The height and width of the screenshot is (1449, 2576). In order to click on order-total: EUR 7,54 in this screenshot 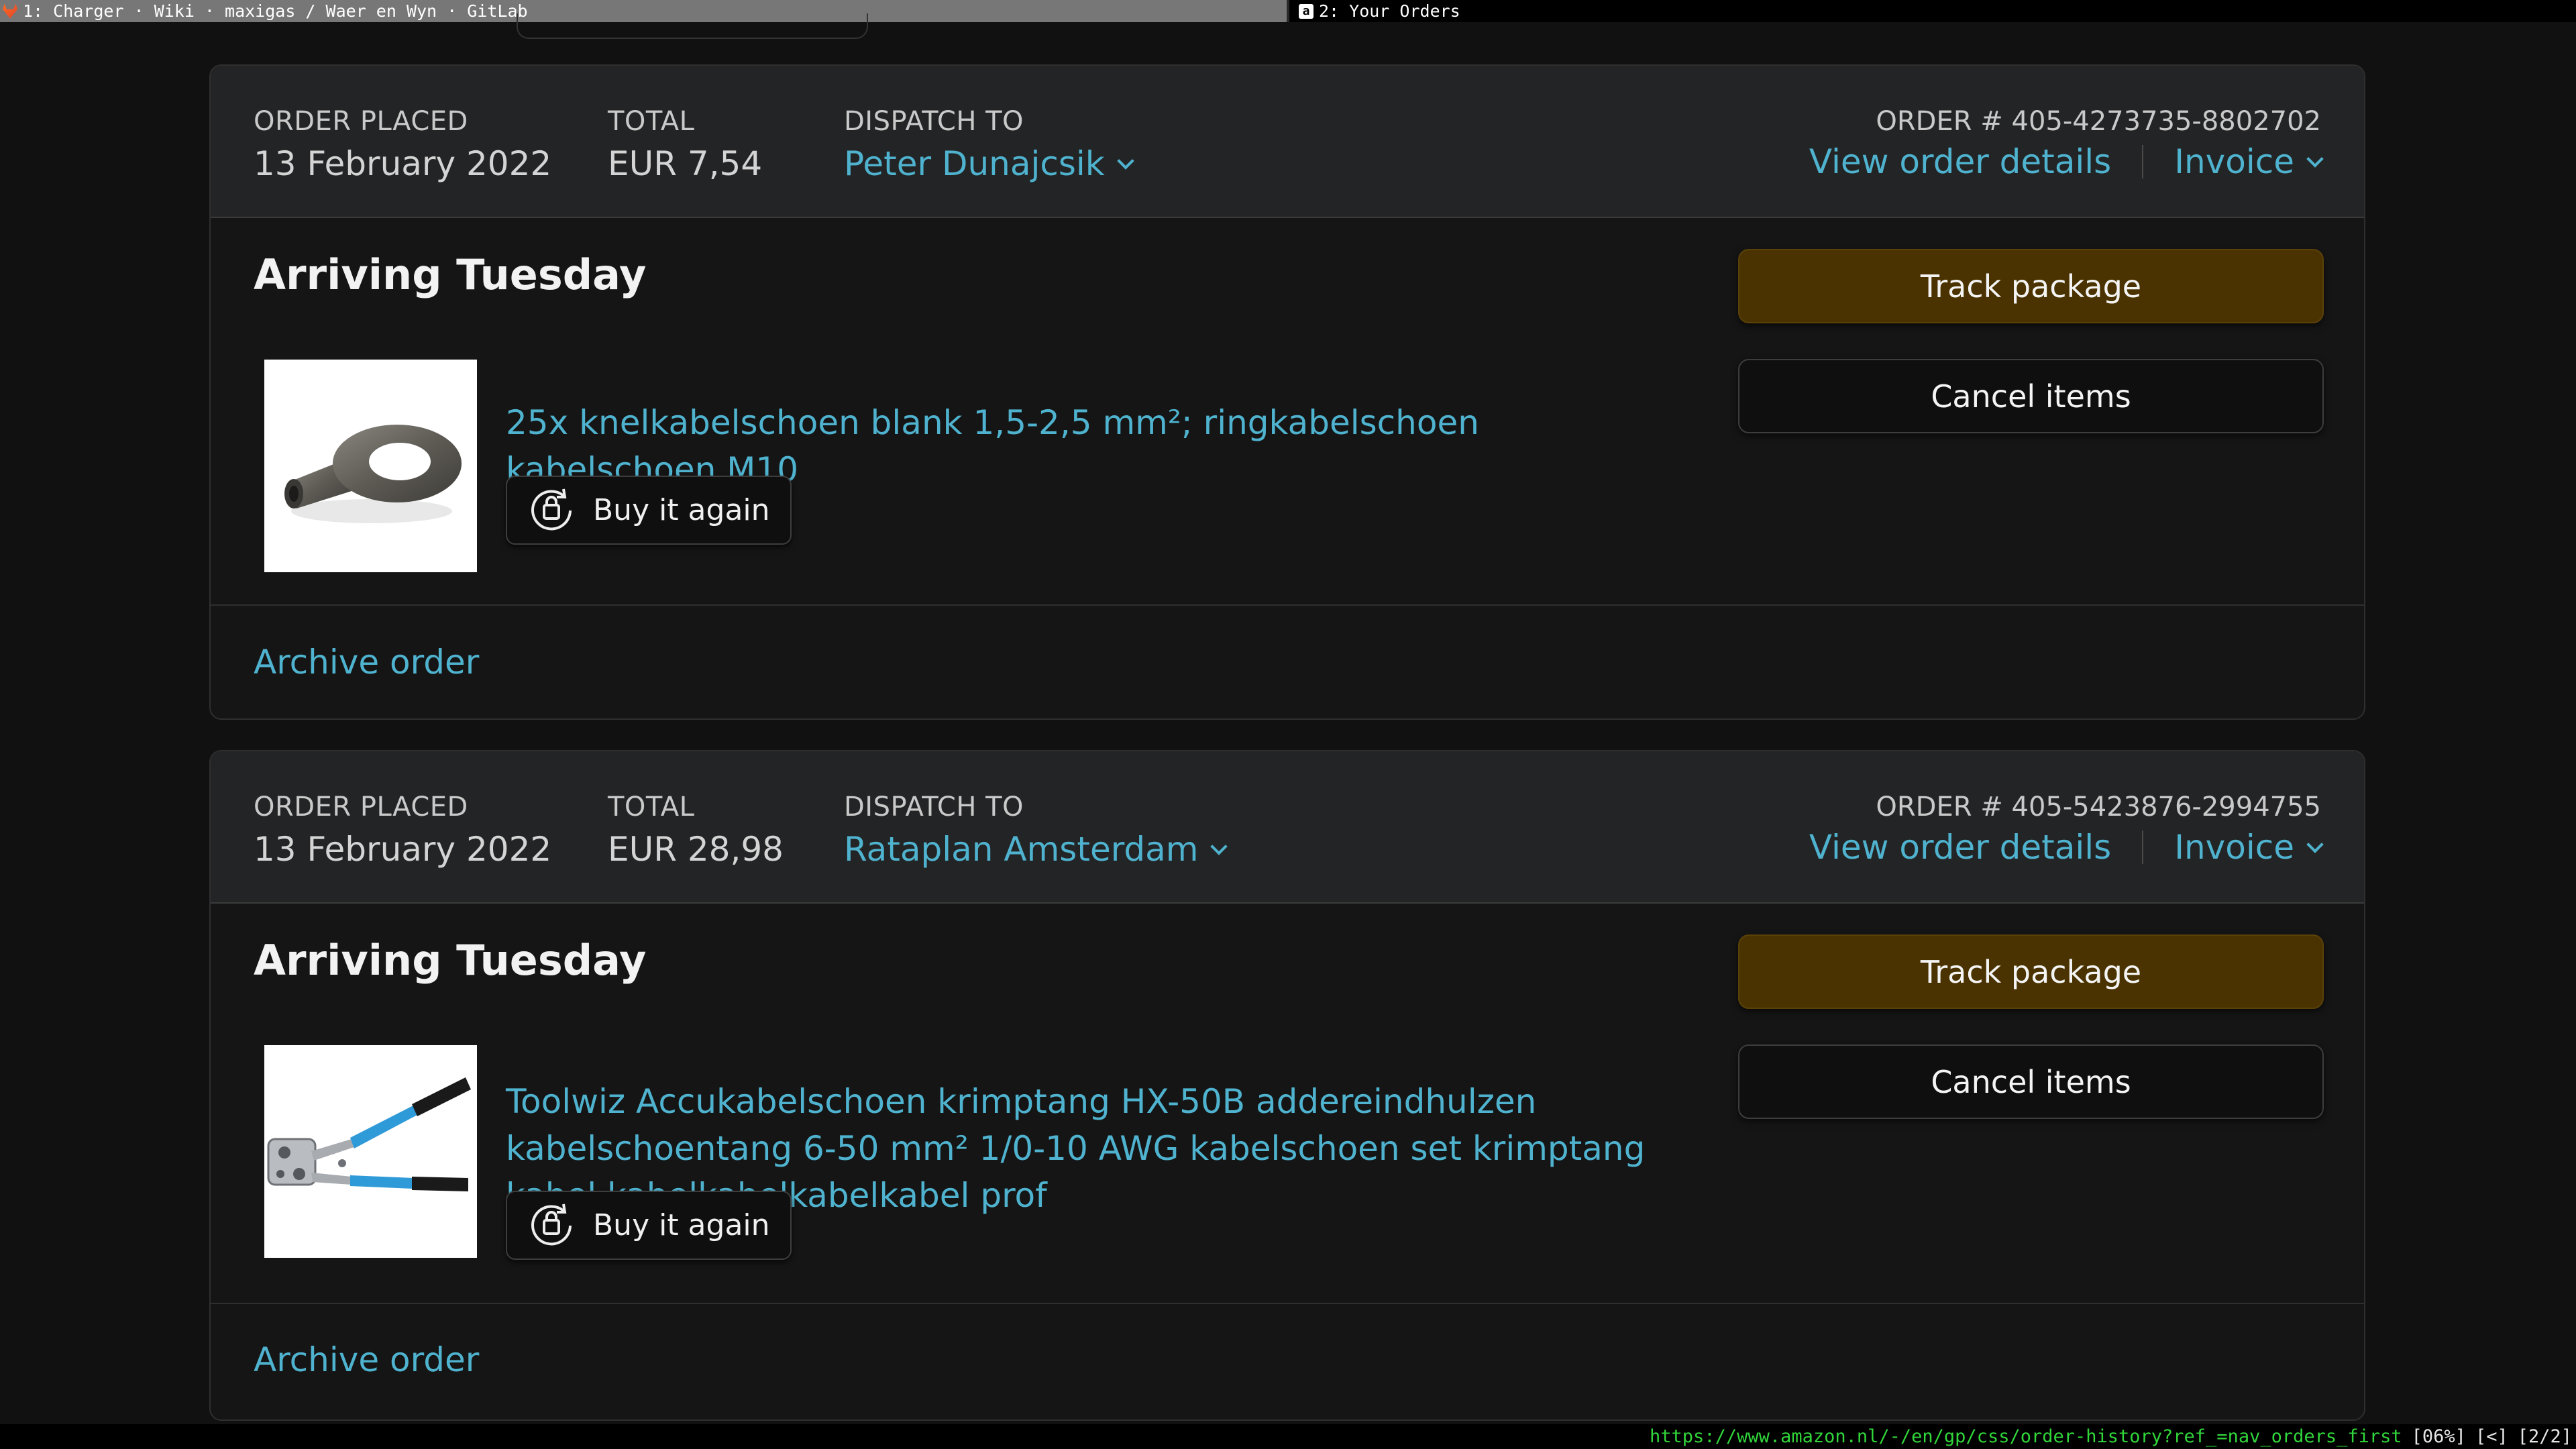, I will do `click(685, 163)`.